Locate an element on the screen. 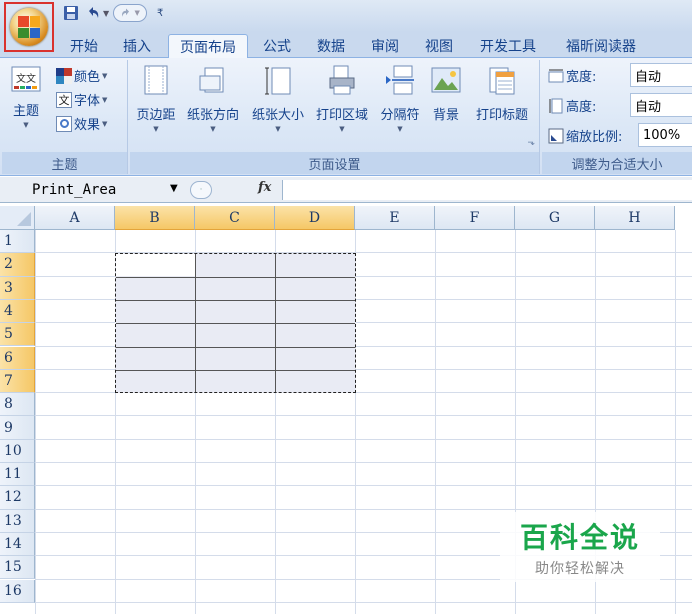 The height and width of the screenshot is (614, 692). office-button is located at coordinates (29, 27).